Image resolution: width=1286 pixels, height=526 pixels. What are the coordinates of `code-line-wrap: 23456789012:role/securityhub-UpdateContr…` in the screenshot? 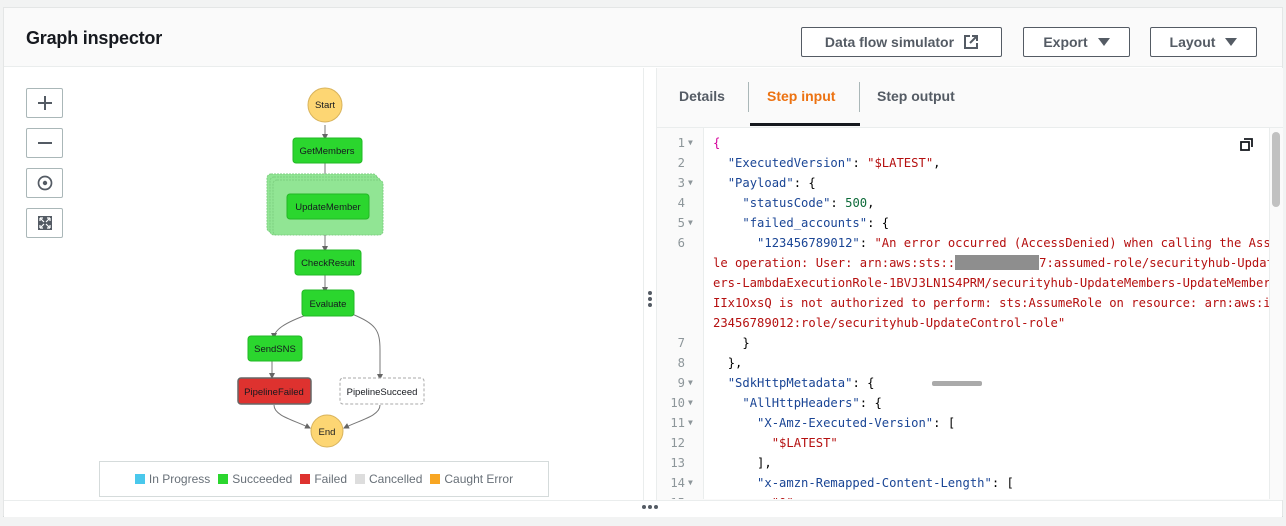 It's located at (962, 323).